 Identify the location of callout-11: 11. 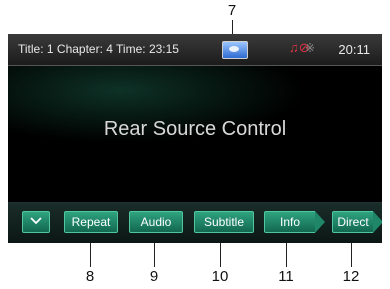
(286, 276).